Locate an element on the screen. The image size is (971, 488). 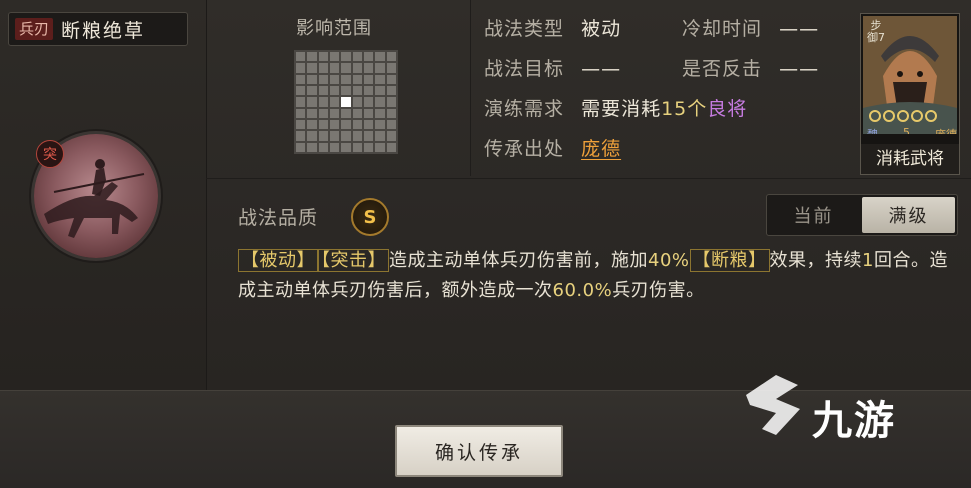
info-target-row: 战法目标 —— is located at coordinates (552, 67).